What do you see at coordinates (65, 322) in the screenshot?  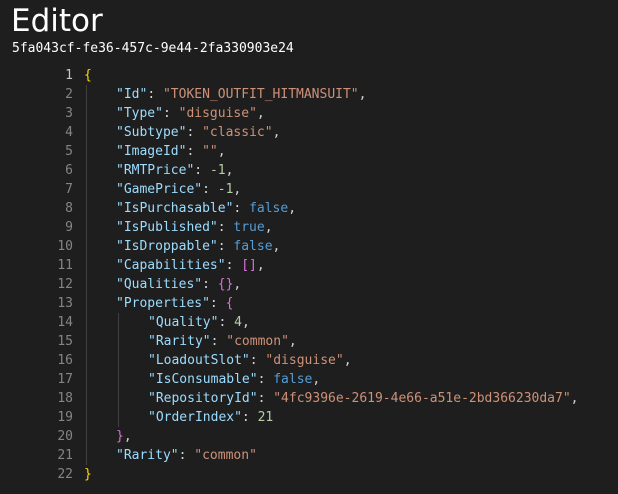 I see `line-number: 14` at bounding box center [65, 322].